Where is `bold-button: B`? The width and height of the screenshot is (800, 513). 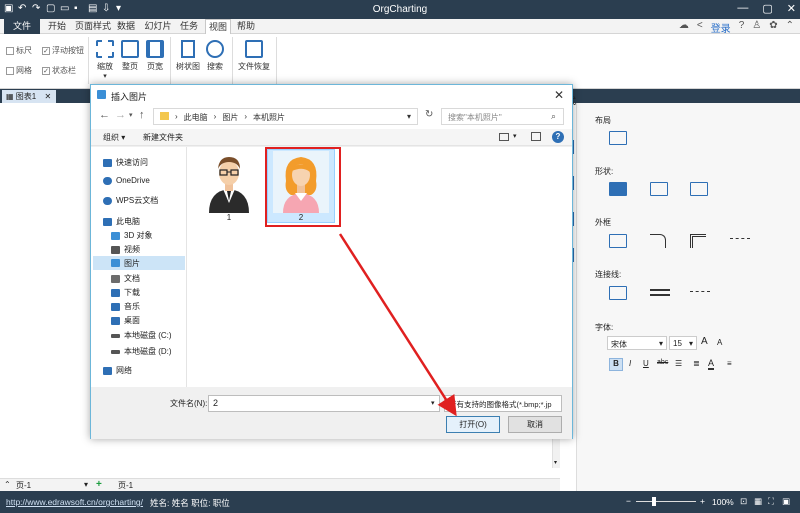 bold-button: B is located at coordinates (616, 364).